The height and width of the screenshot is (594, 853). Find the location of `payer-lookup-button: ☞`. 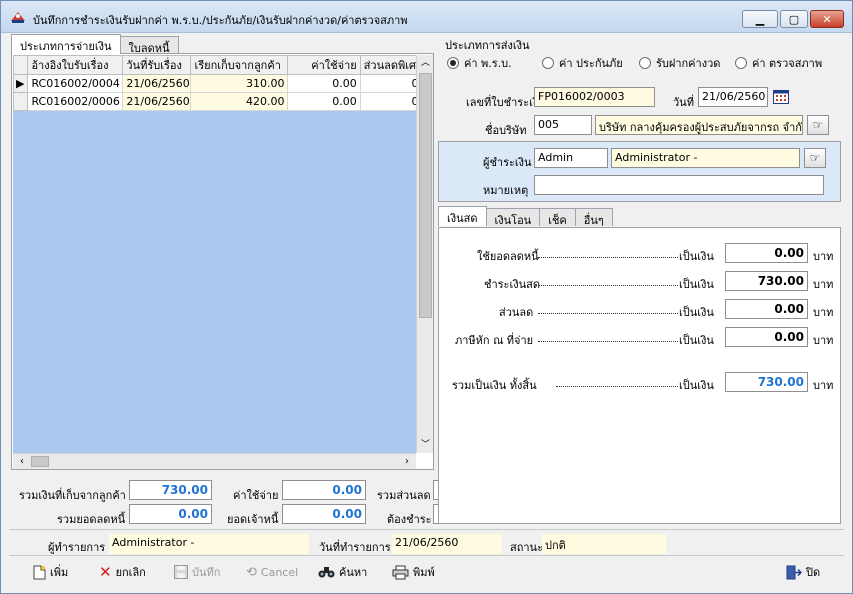

payer-lookup-button: ☞ is located at coordinates (815, 158).